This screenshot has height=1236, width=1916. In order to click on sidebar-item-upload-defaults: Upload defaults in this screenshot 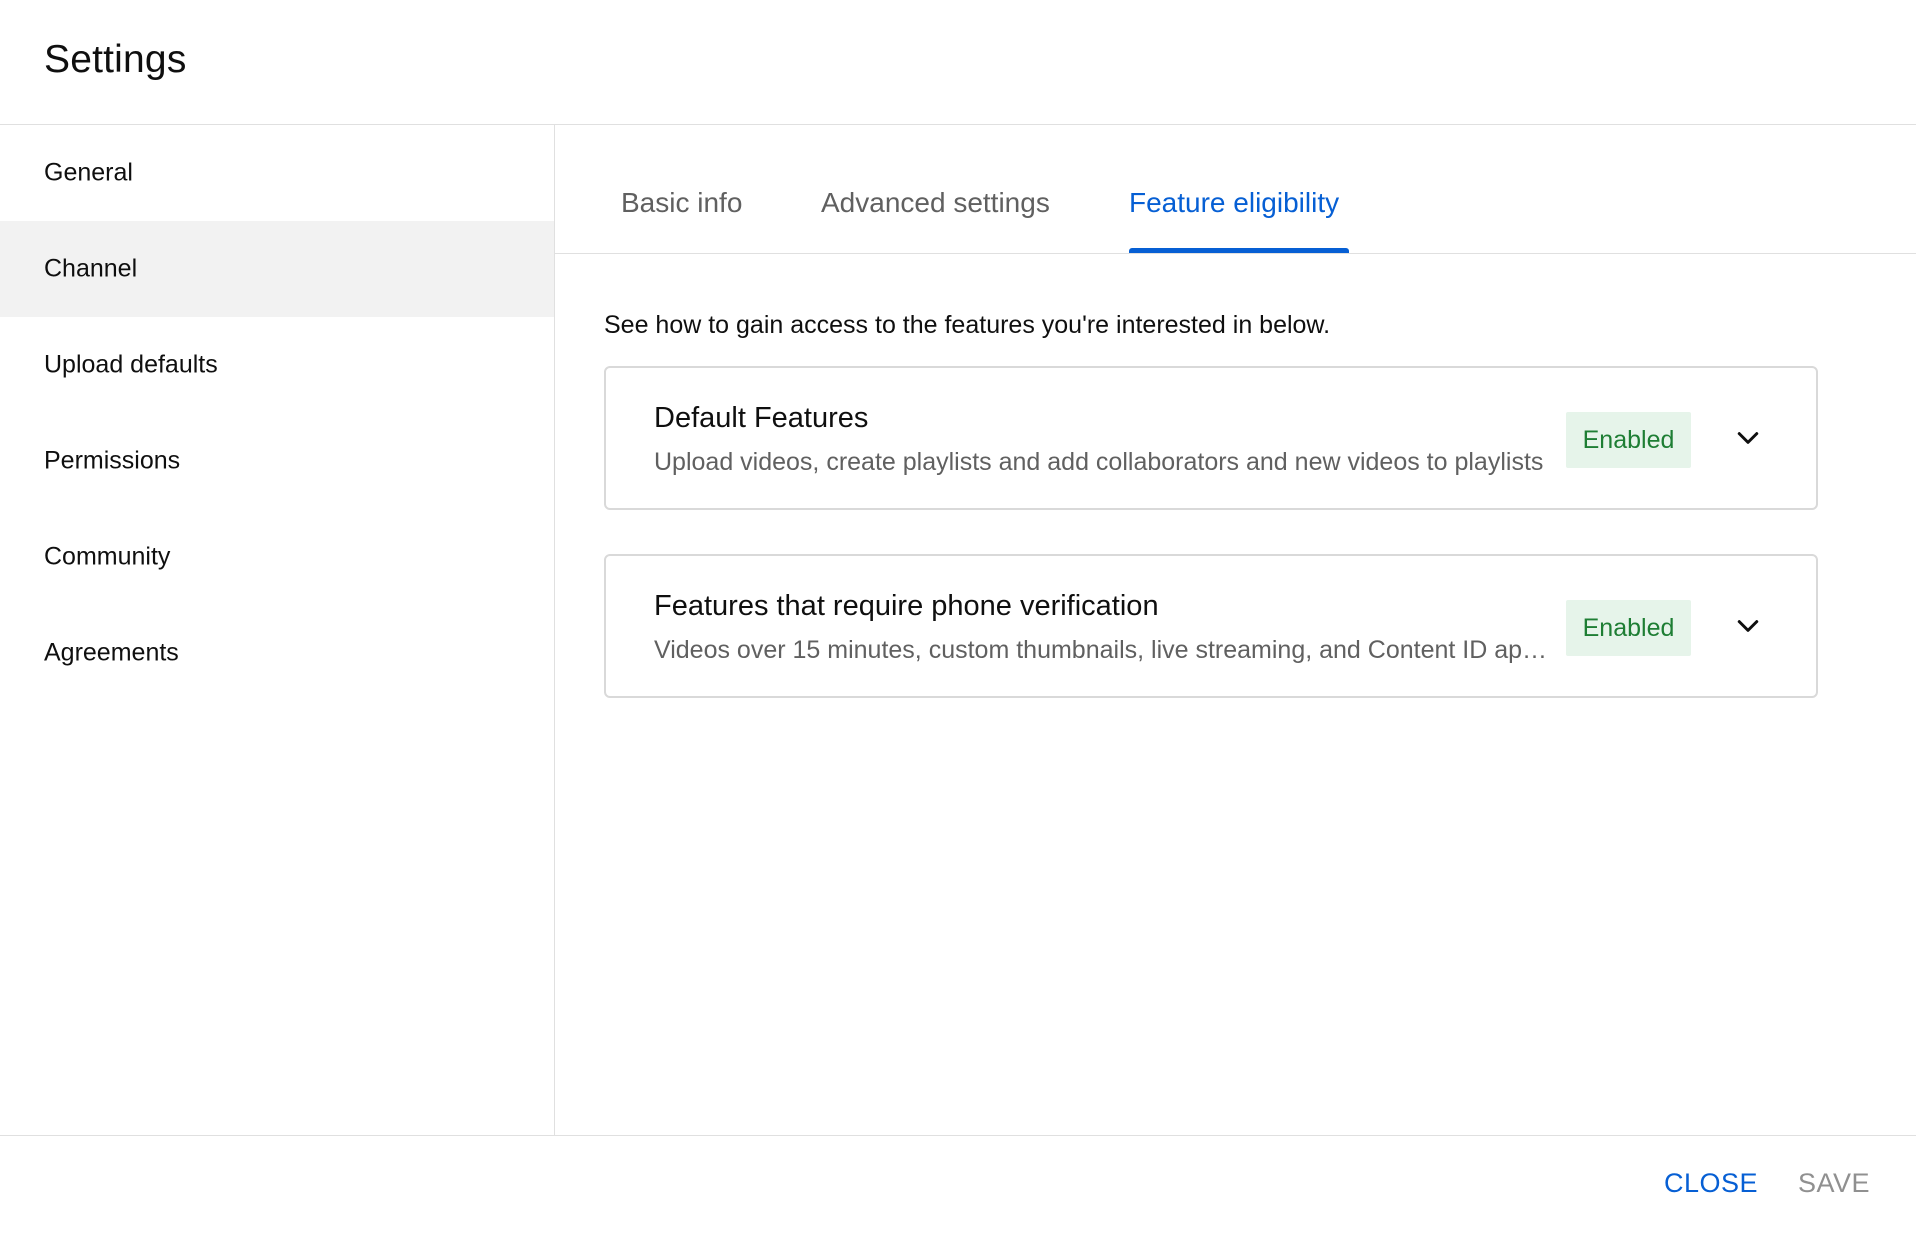, I will do `click(277, 365)`.